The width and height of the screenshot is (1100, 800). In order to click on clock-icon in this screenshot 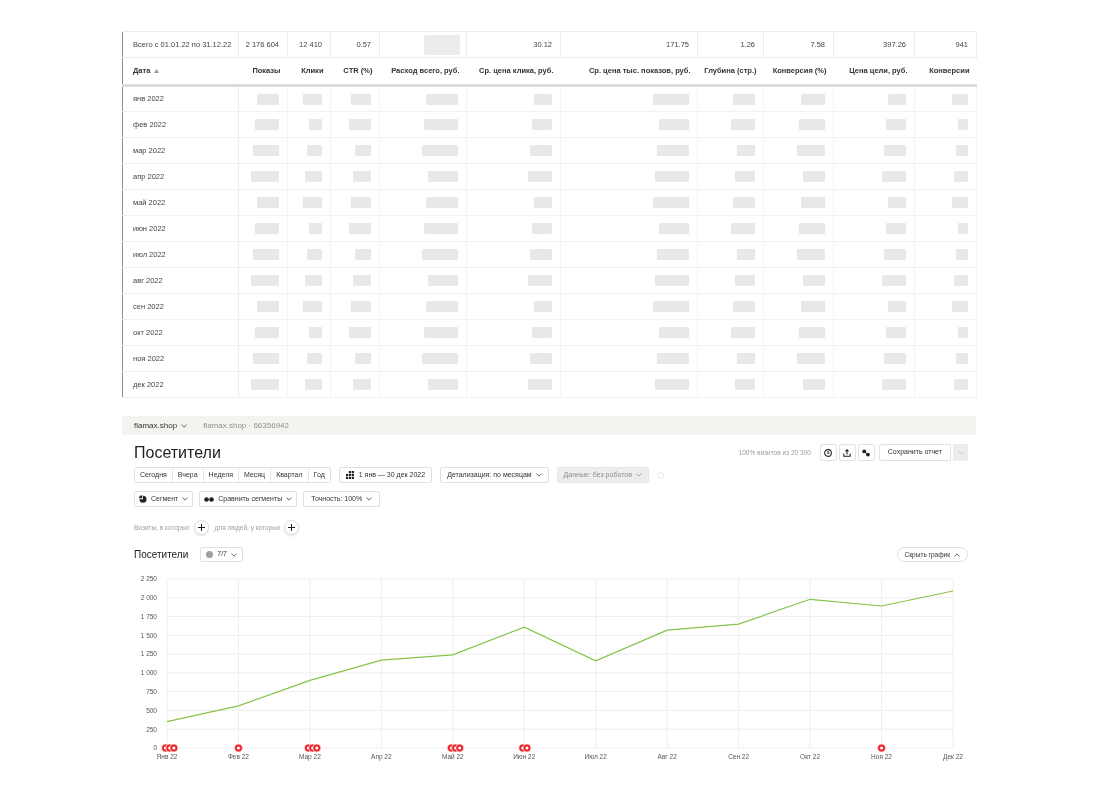, I will do `click(828, 452)`.